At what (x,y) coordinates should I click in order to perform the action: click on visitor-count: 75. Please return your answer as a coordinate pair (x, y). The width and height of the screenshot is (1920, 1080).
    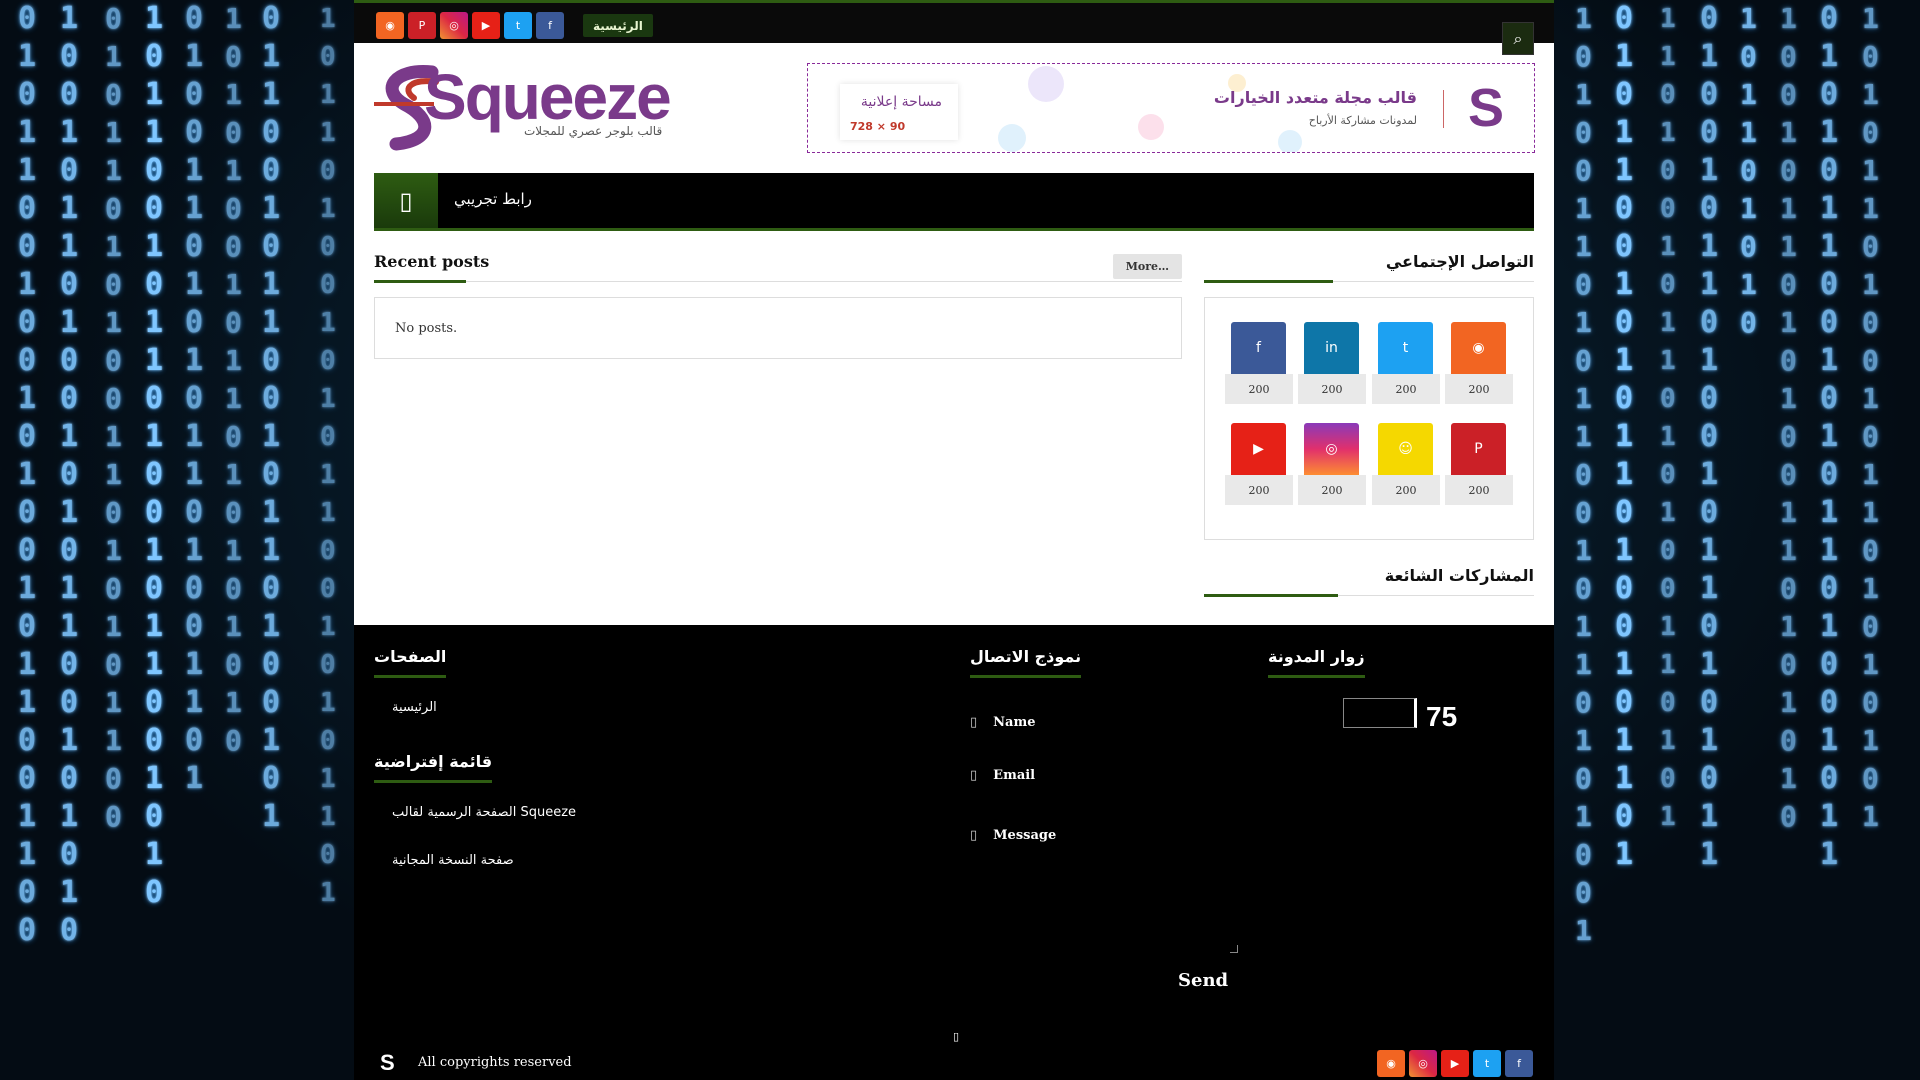
    Looking at the image, I should click on (1442, 716).